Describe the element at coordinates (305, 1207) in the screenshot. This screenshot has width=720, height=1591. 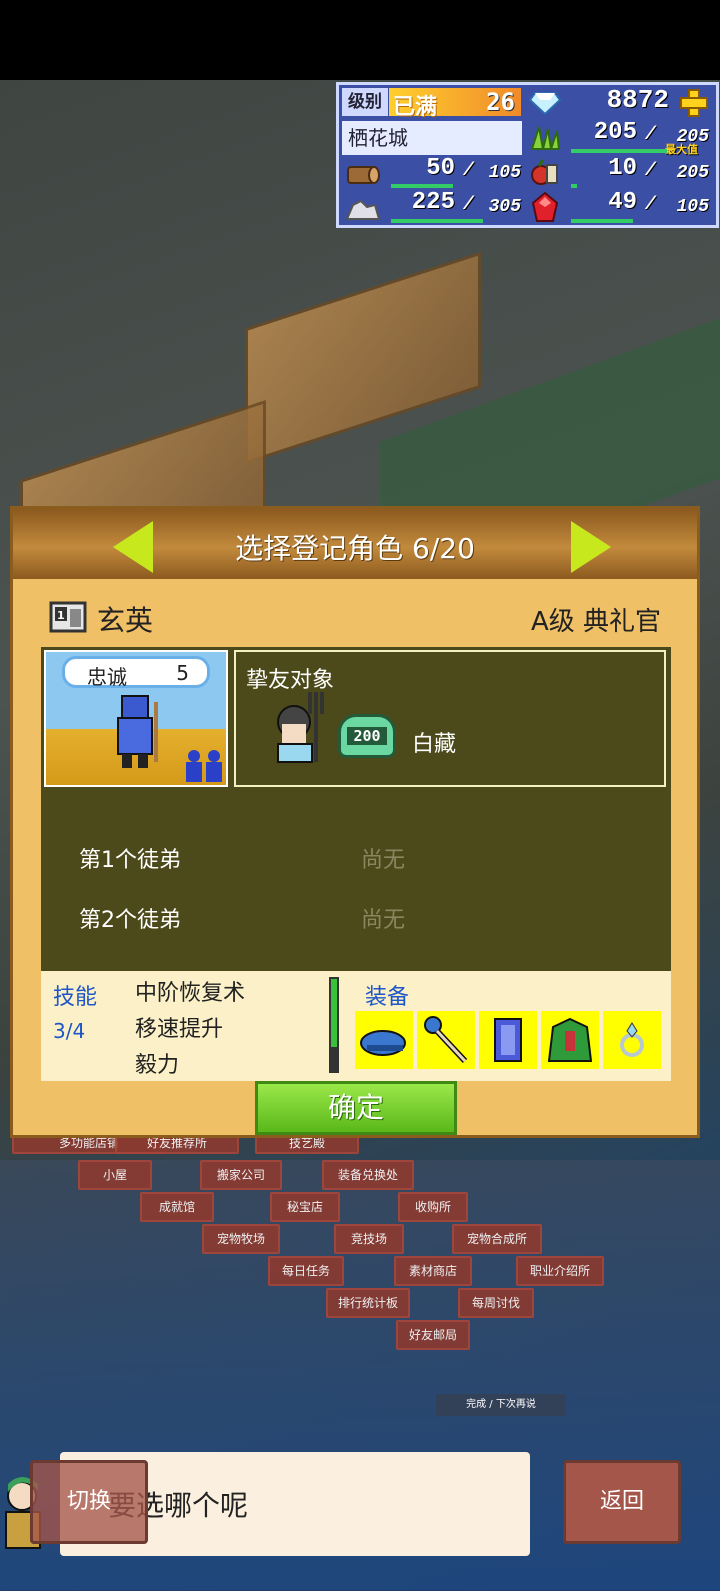
I see `map-tile-treasure-shop: 秘宝店` at that location.